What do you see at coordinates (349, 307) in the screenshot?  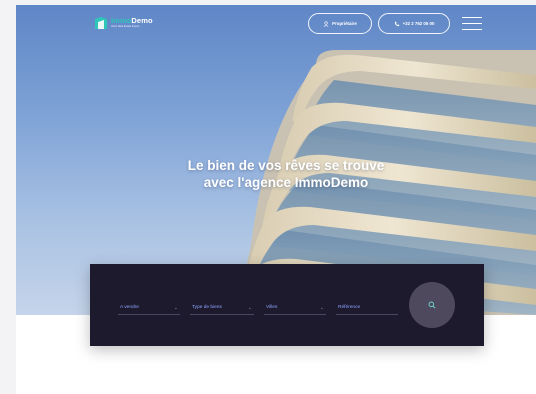 I see `reference-placeholder: Référence` at bounding box center [349, 307].